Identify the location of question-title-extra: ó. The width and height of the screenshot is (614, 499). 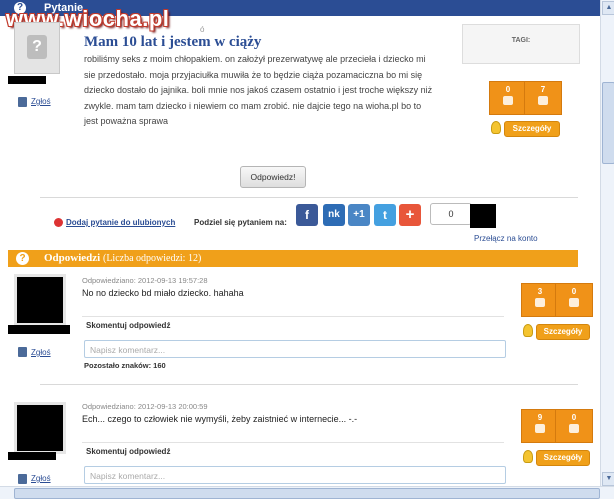
(202, 29).